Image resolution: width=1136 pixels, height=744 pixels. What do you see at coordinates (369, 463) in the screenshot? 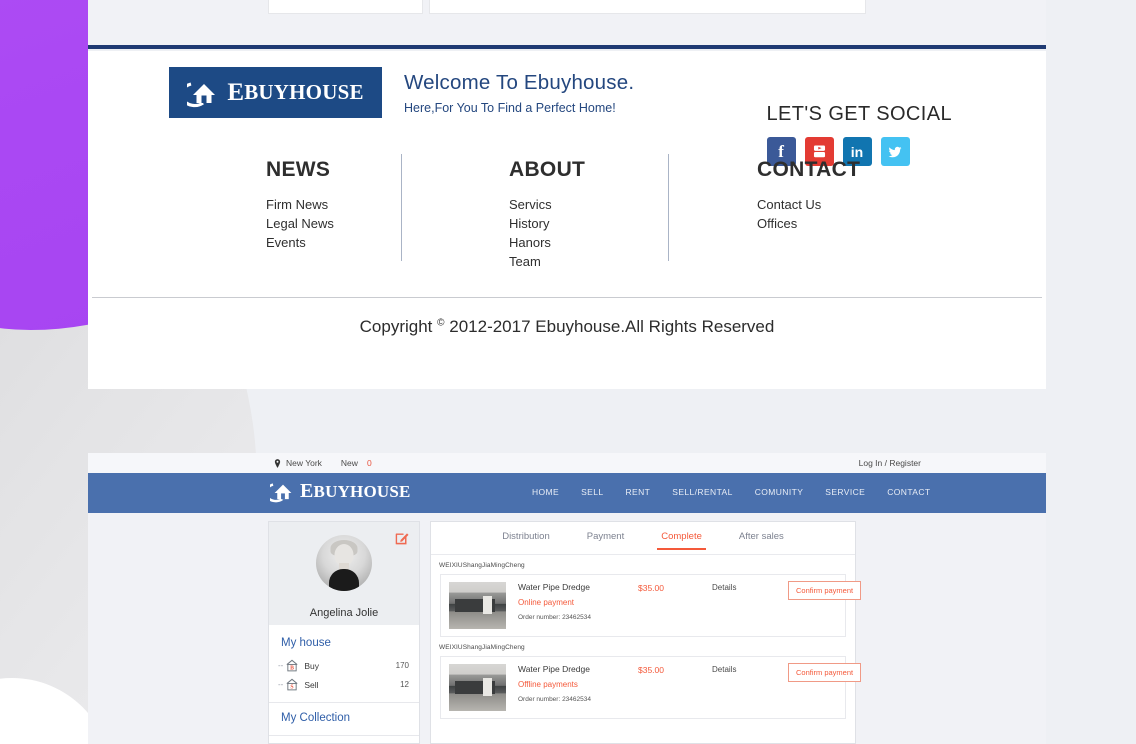
I see `topbar-new-count: 0` at bounding box center [369, 463].